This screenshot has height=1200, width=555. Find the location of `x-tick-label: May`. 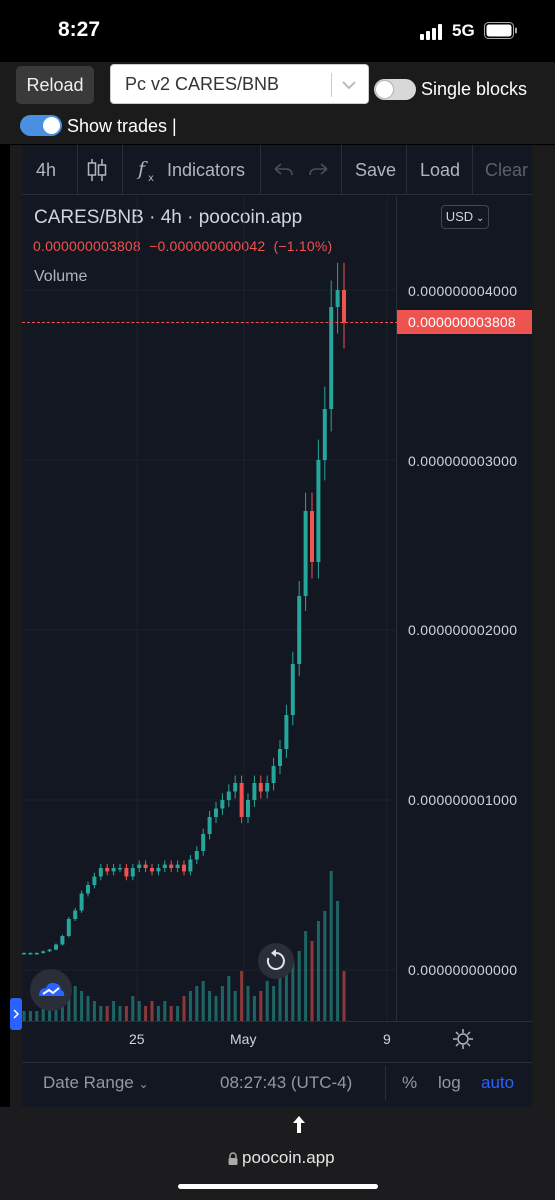

x-tick-label: May is located at coordinates (243, 1039).